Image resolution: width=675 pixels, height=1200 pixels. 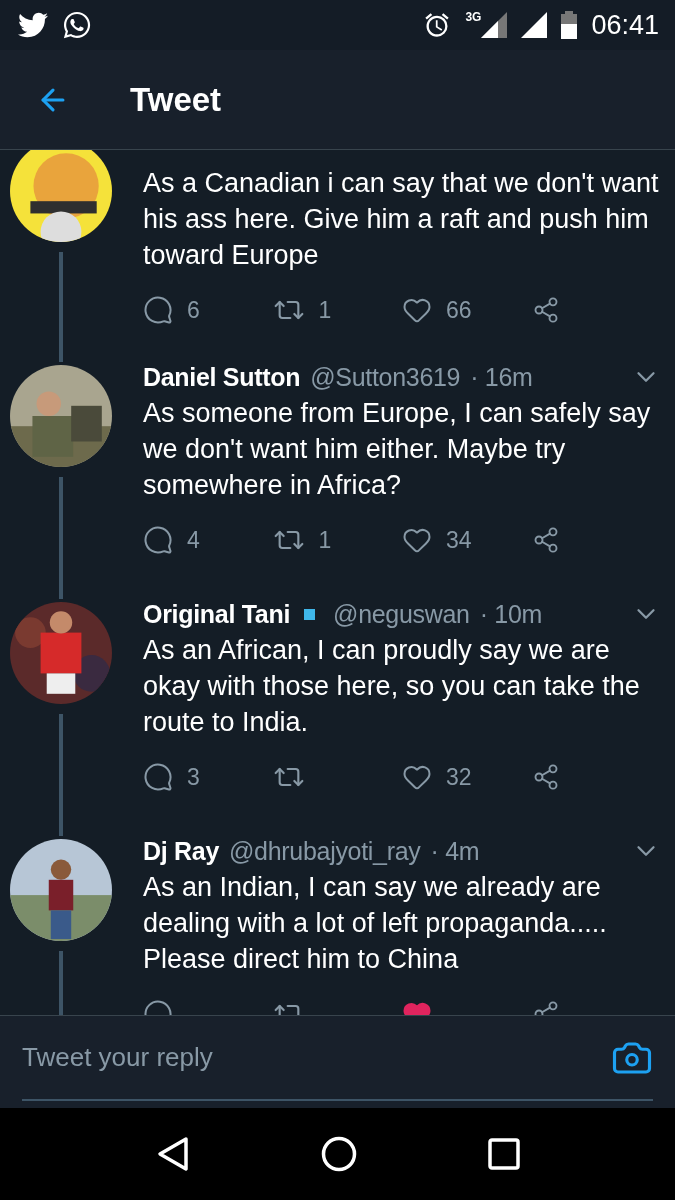 What do you see at coordinates (459, 777) in the screenshot?
I see `like-count: 32` at bounding box center [459, 777].